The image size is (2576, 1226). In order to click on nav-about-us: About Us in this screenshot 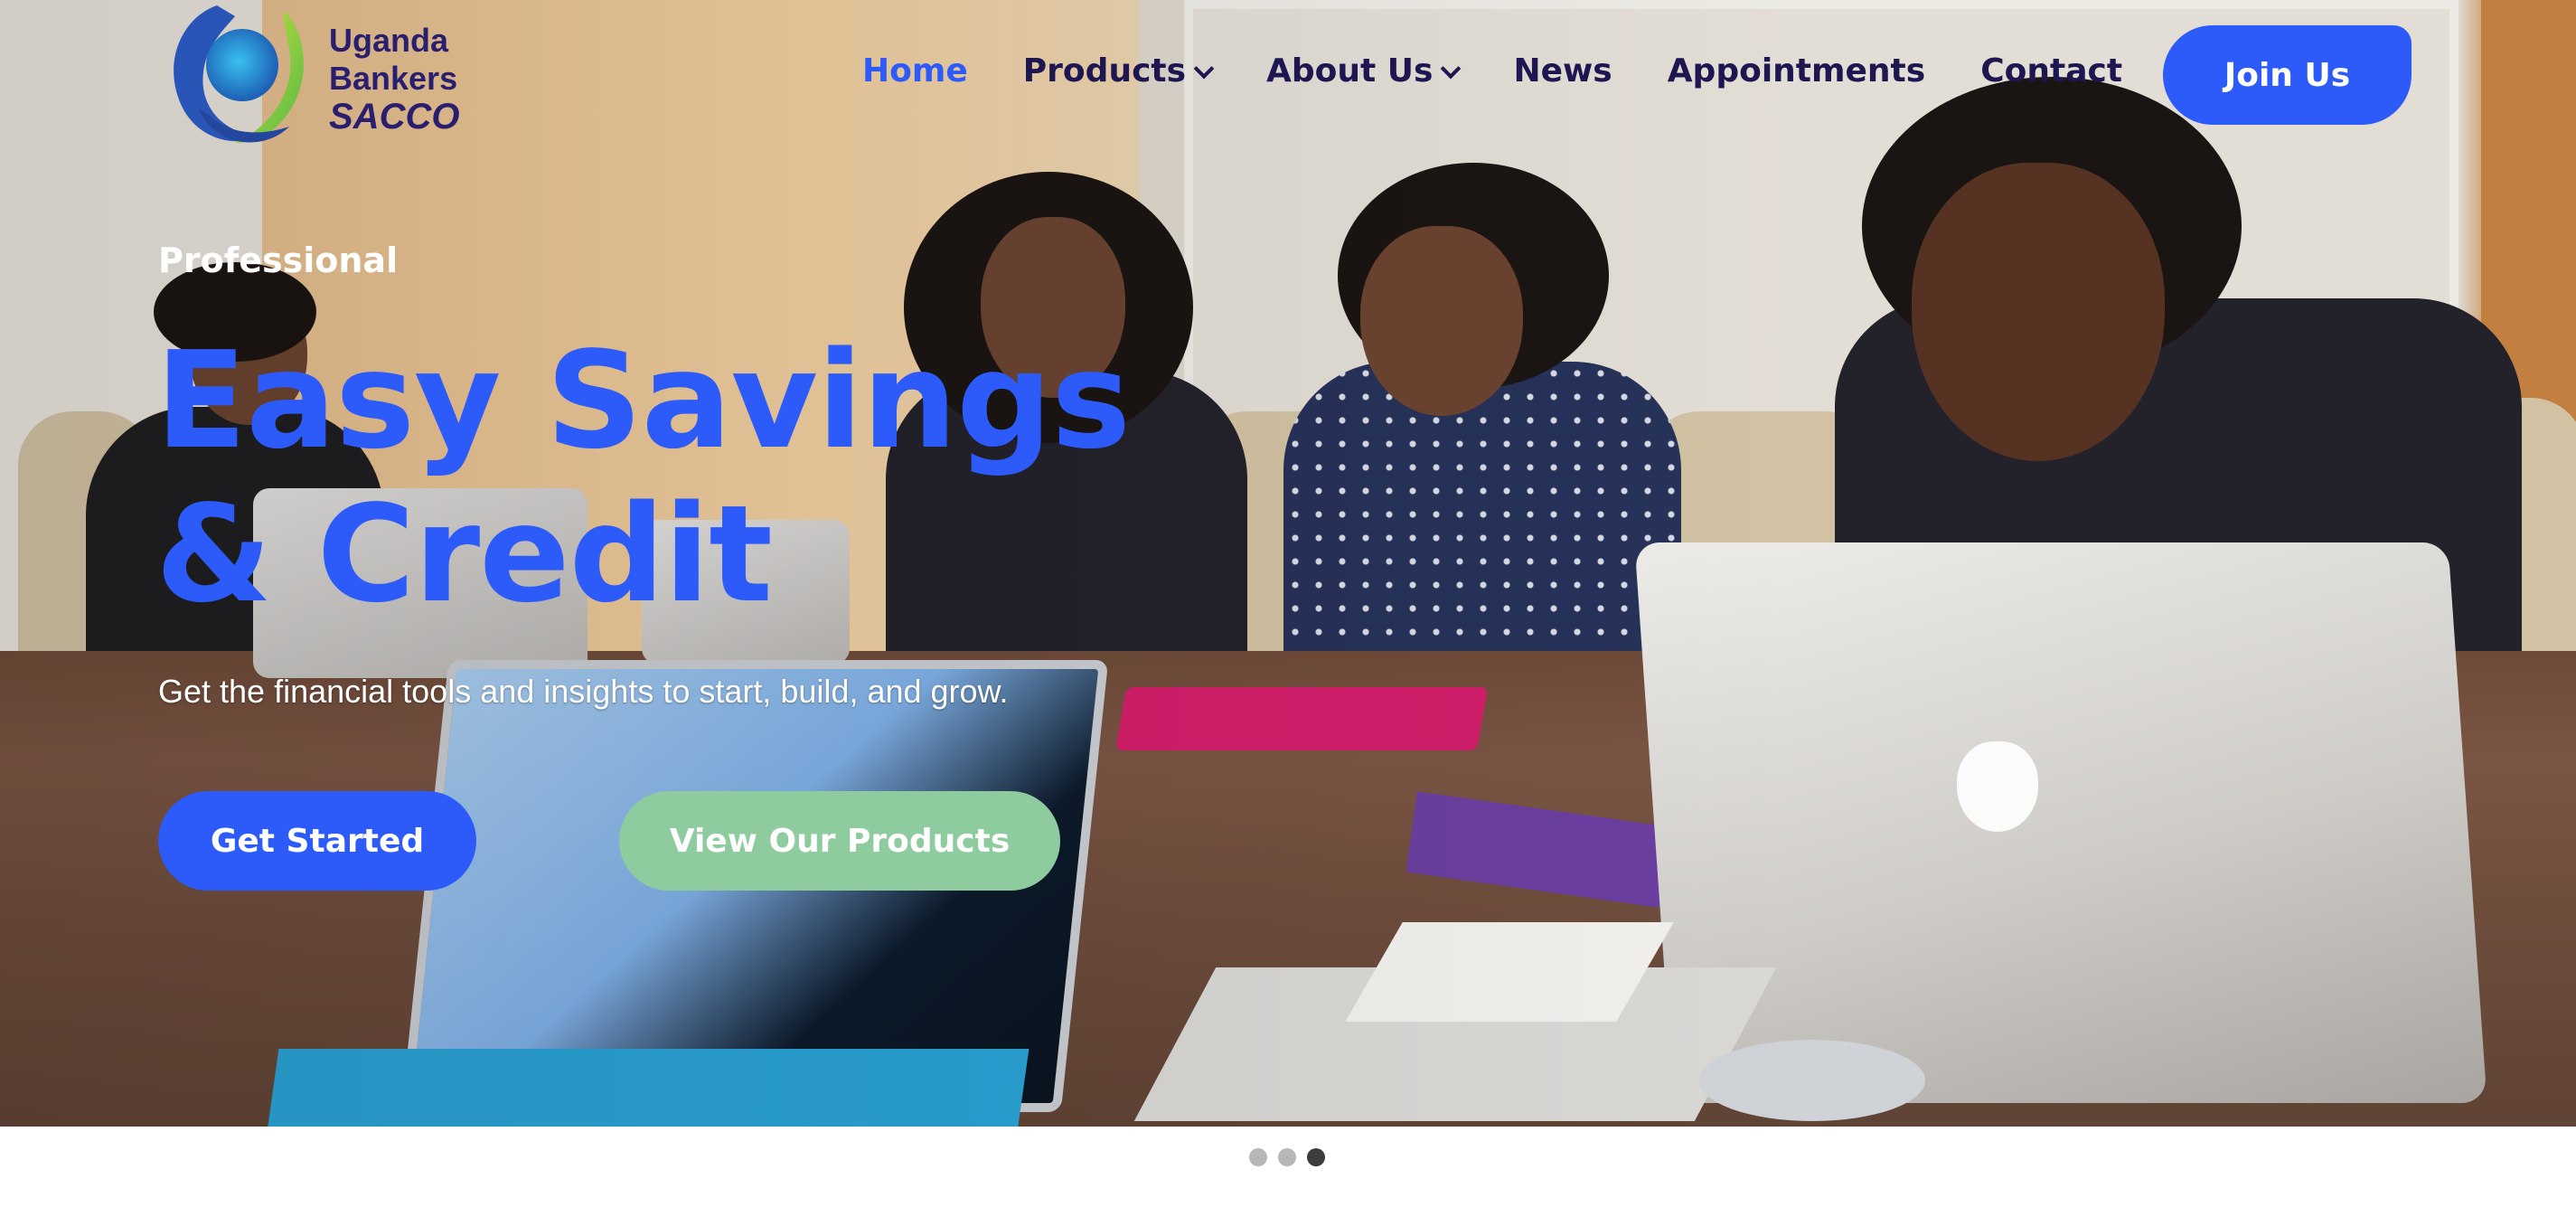, I will do `click(1364, 71)`.